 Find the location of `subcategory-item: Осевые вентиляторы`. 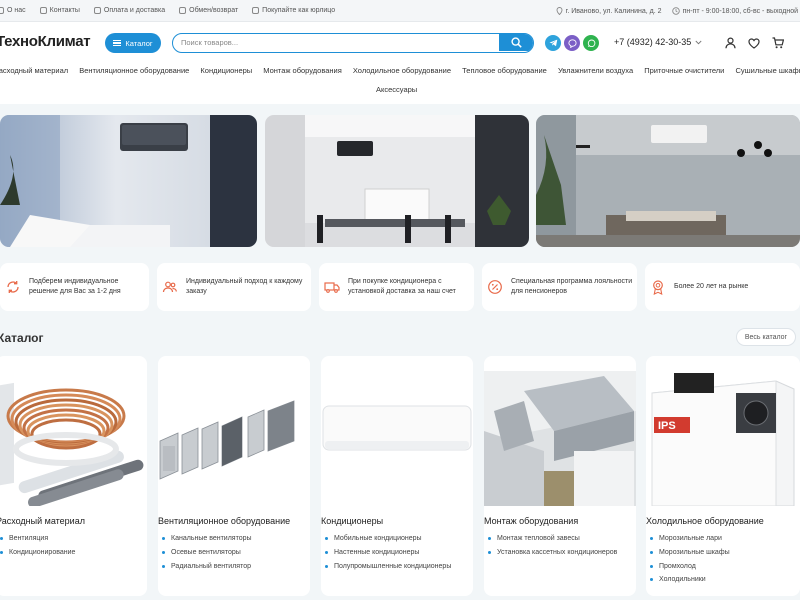

subcategory-item: Осевые вентиляторы is located at coordinates (205, 553).